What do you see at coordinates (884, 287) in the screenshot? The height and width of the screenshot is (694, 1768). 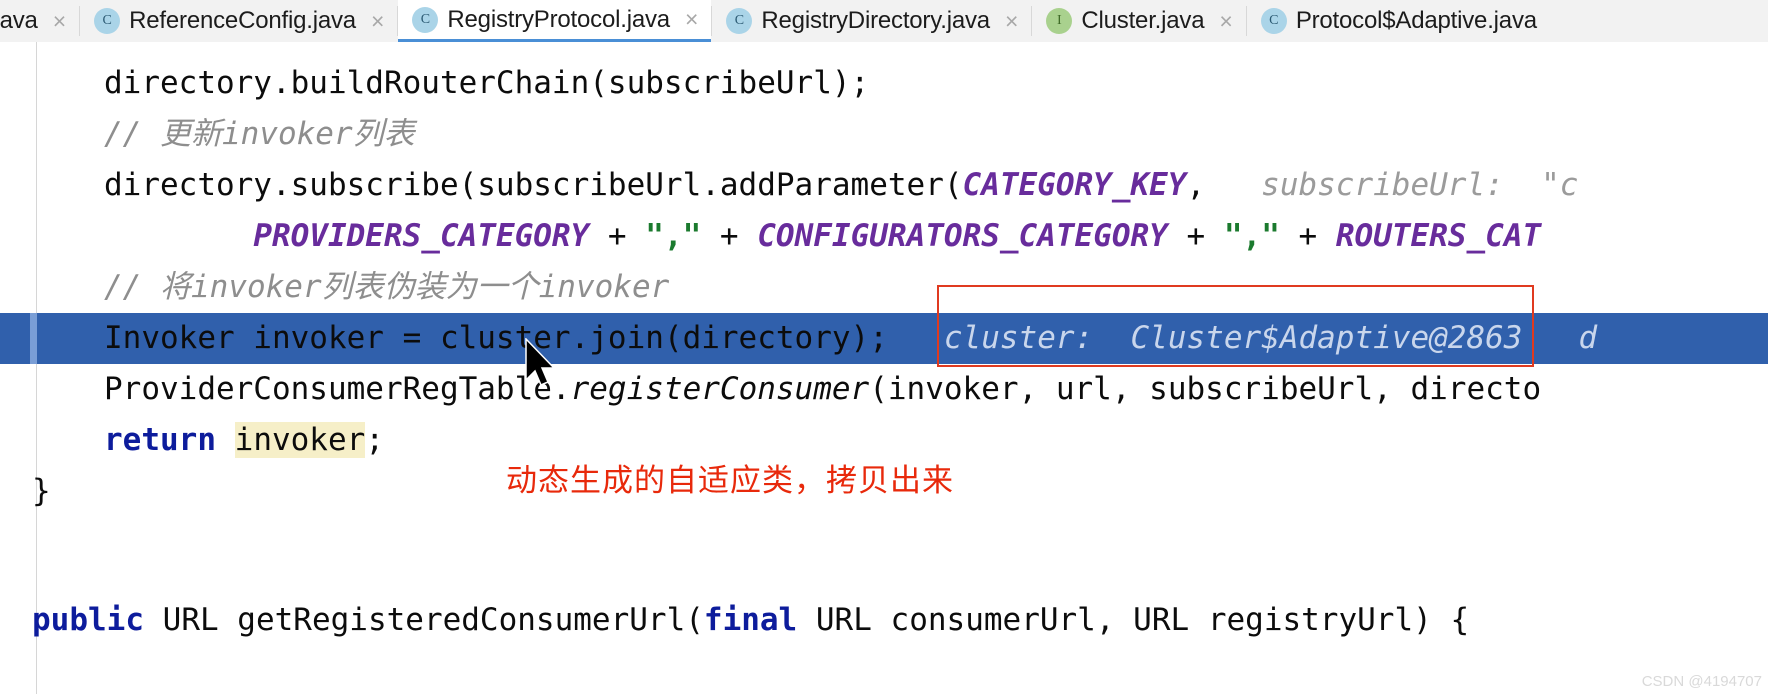 I see `code-line: // 将invoker列表伪装为一个invoker` at bounding box center [884, 287].